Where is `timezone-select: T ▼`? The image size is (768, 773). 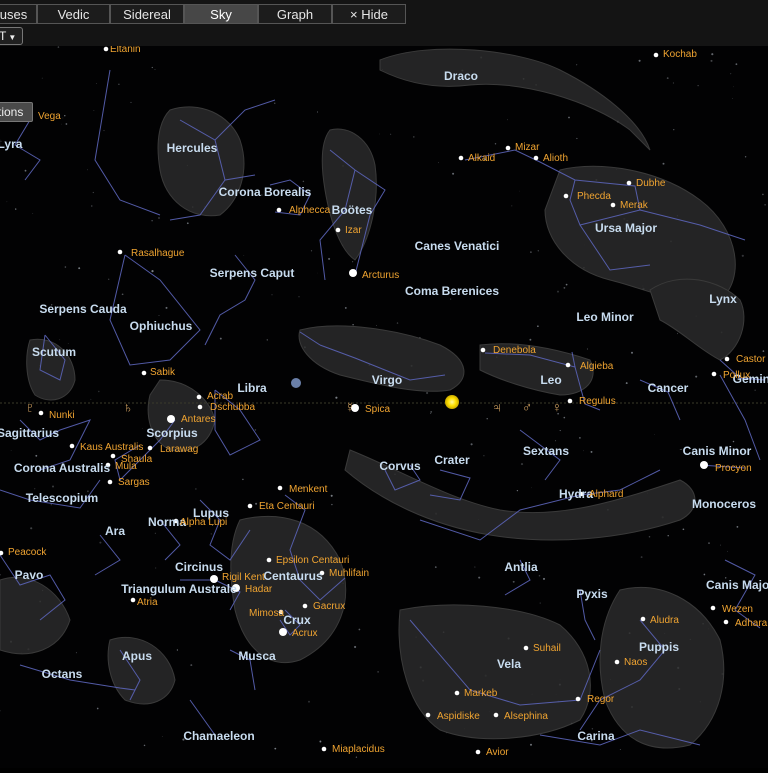 timezone-select: T ▼ is located at coordinates (11, 36).